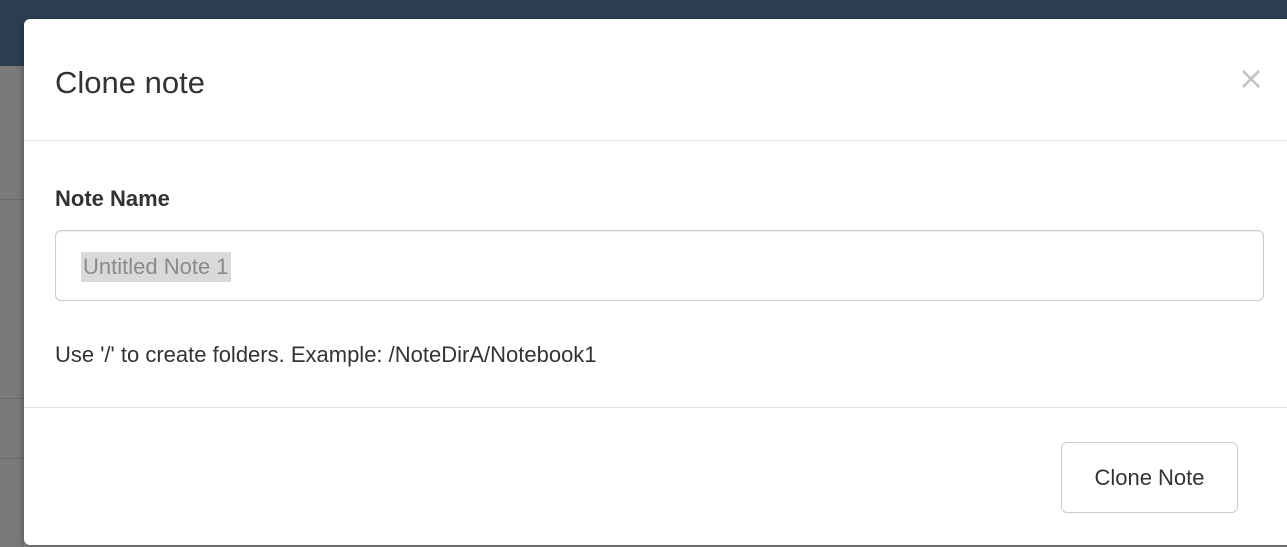 The width and height of the screenshot is (1287, 547). What do you see at coordinates (156, 267) in the screenshot?
I see `note-name-input-value: Untitled Note 1` at bounding box center [156, 267].